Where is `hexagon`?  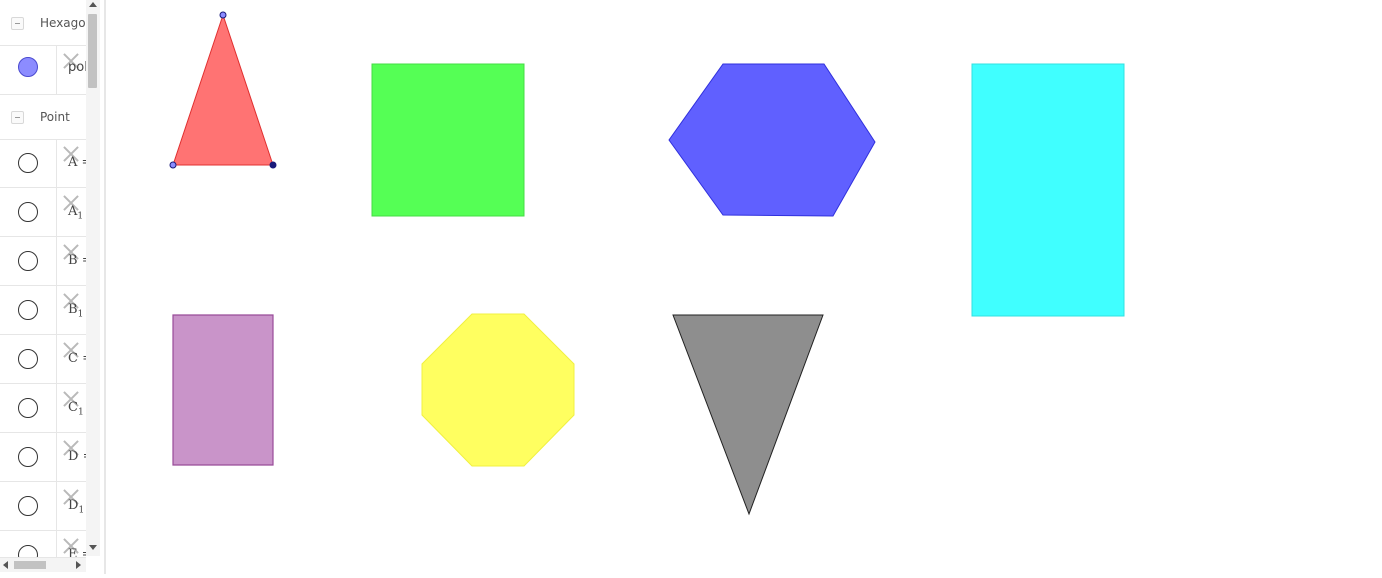
hexagon is located at coordinates (772, 140).